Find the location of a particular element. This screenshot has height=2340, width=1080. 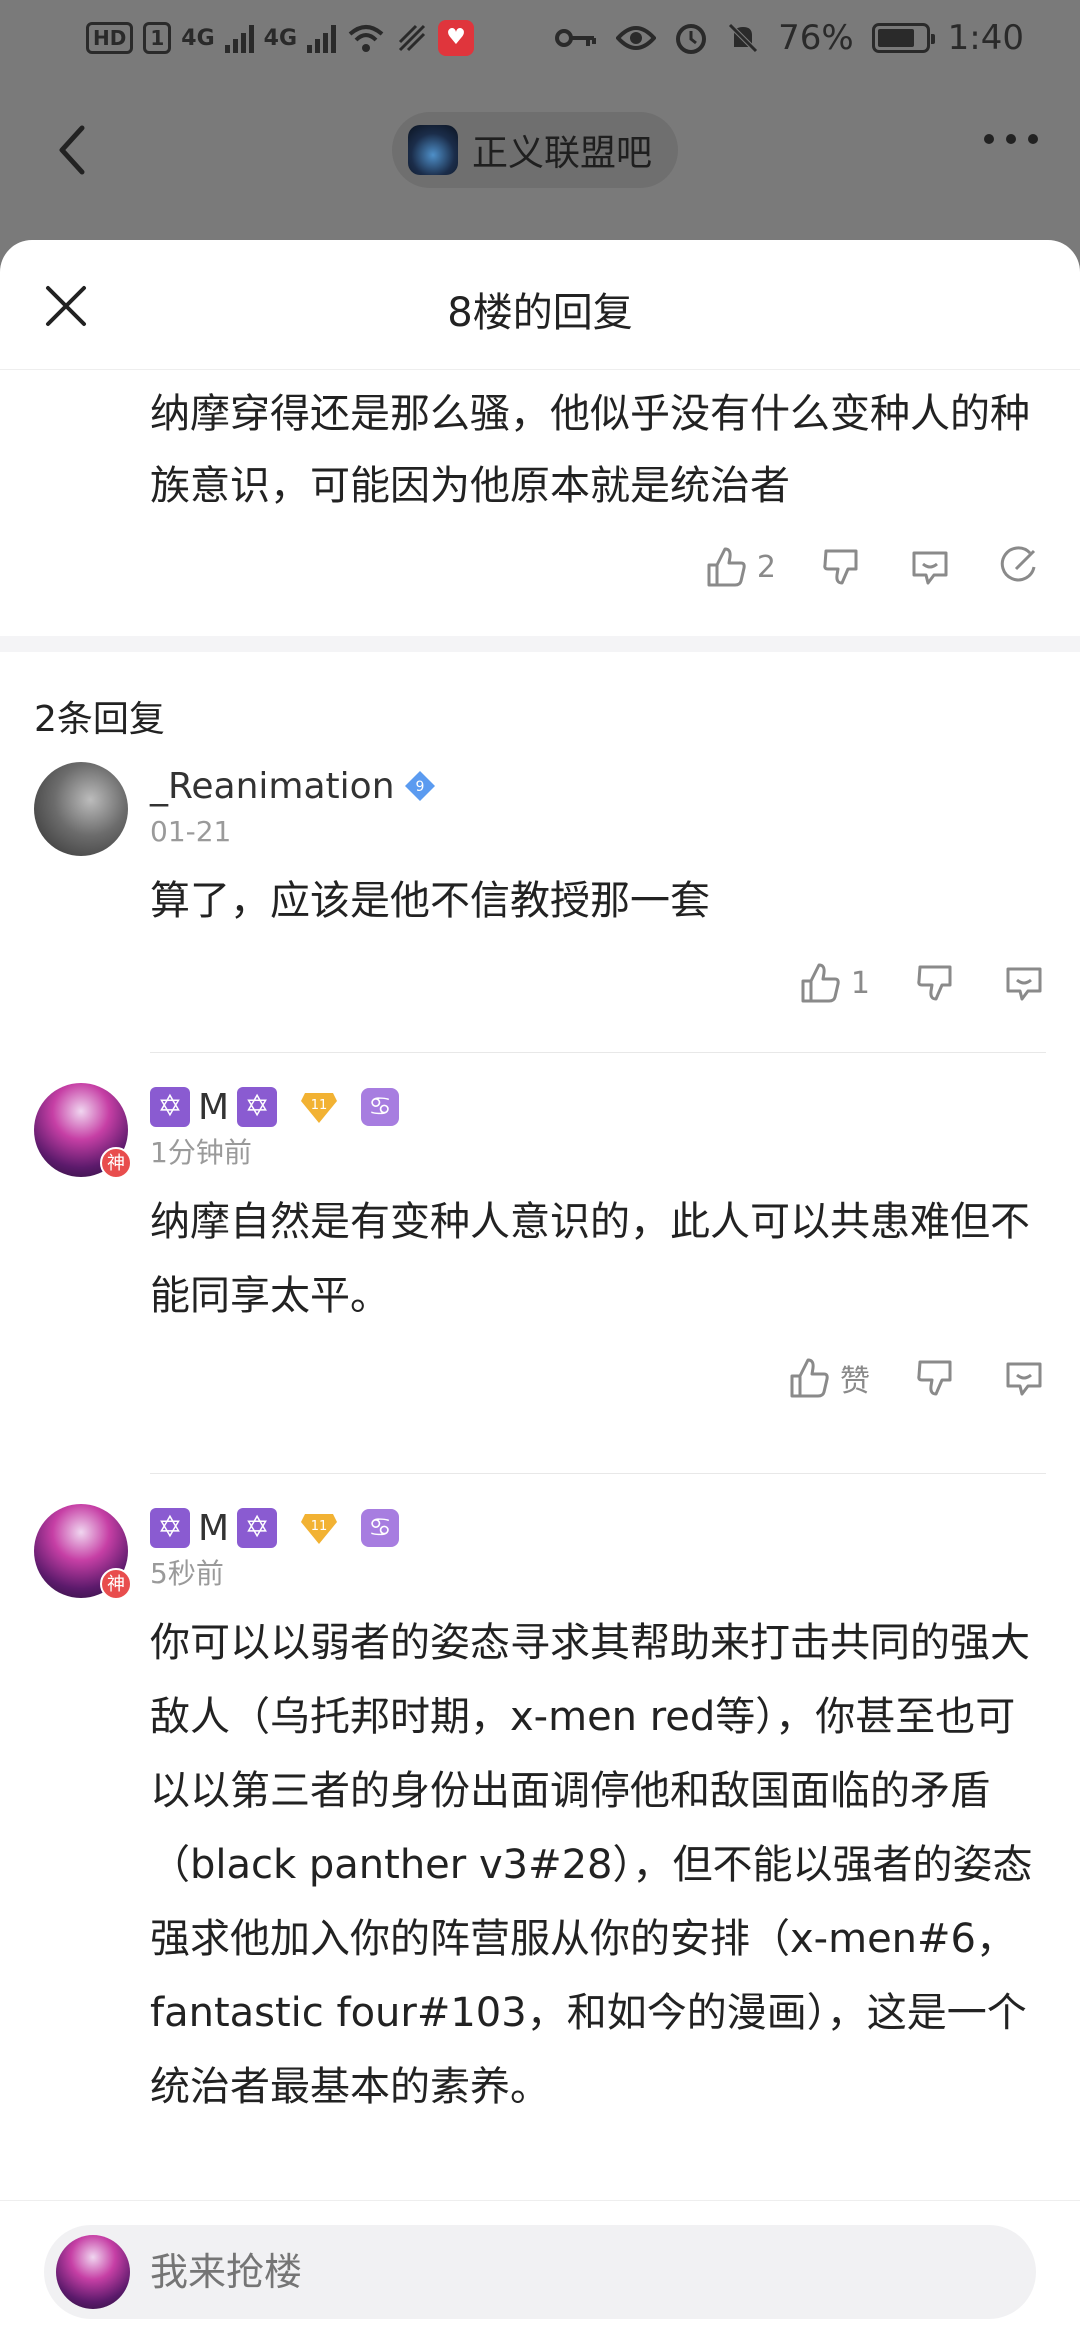

key-icon is located at coordinates (576, 38).